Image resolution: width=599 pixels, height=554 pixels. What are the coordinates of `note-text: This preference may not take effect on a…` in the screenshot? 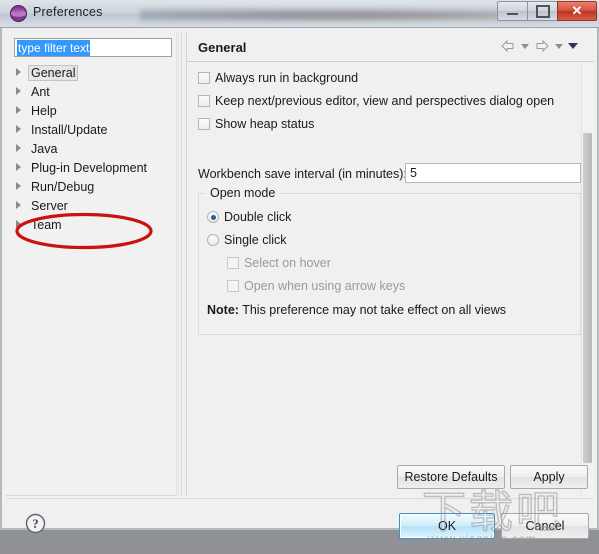 It's located at (372, 310).